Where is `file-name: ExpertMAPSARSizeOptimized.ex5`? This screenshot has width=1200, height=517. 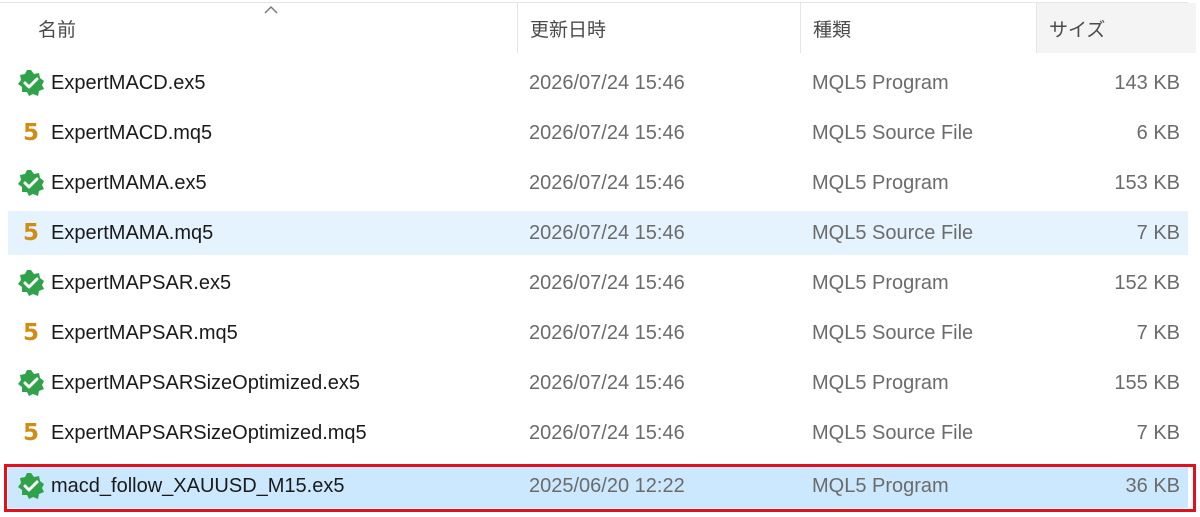 file-name: ExpertMAPSARSizeOptimized.ex5 is located at coordinates (206, 382).